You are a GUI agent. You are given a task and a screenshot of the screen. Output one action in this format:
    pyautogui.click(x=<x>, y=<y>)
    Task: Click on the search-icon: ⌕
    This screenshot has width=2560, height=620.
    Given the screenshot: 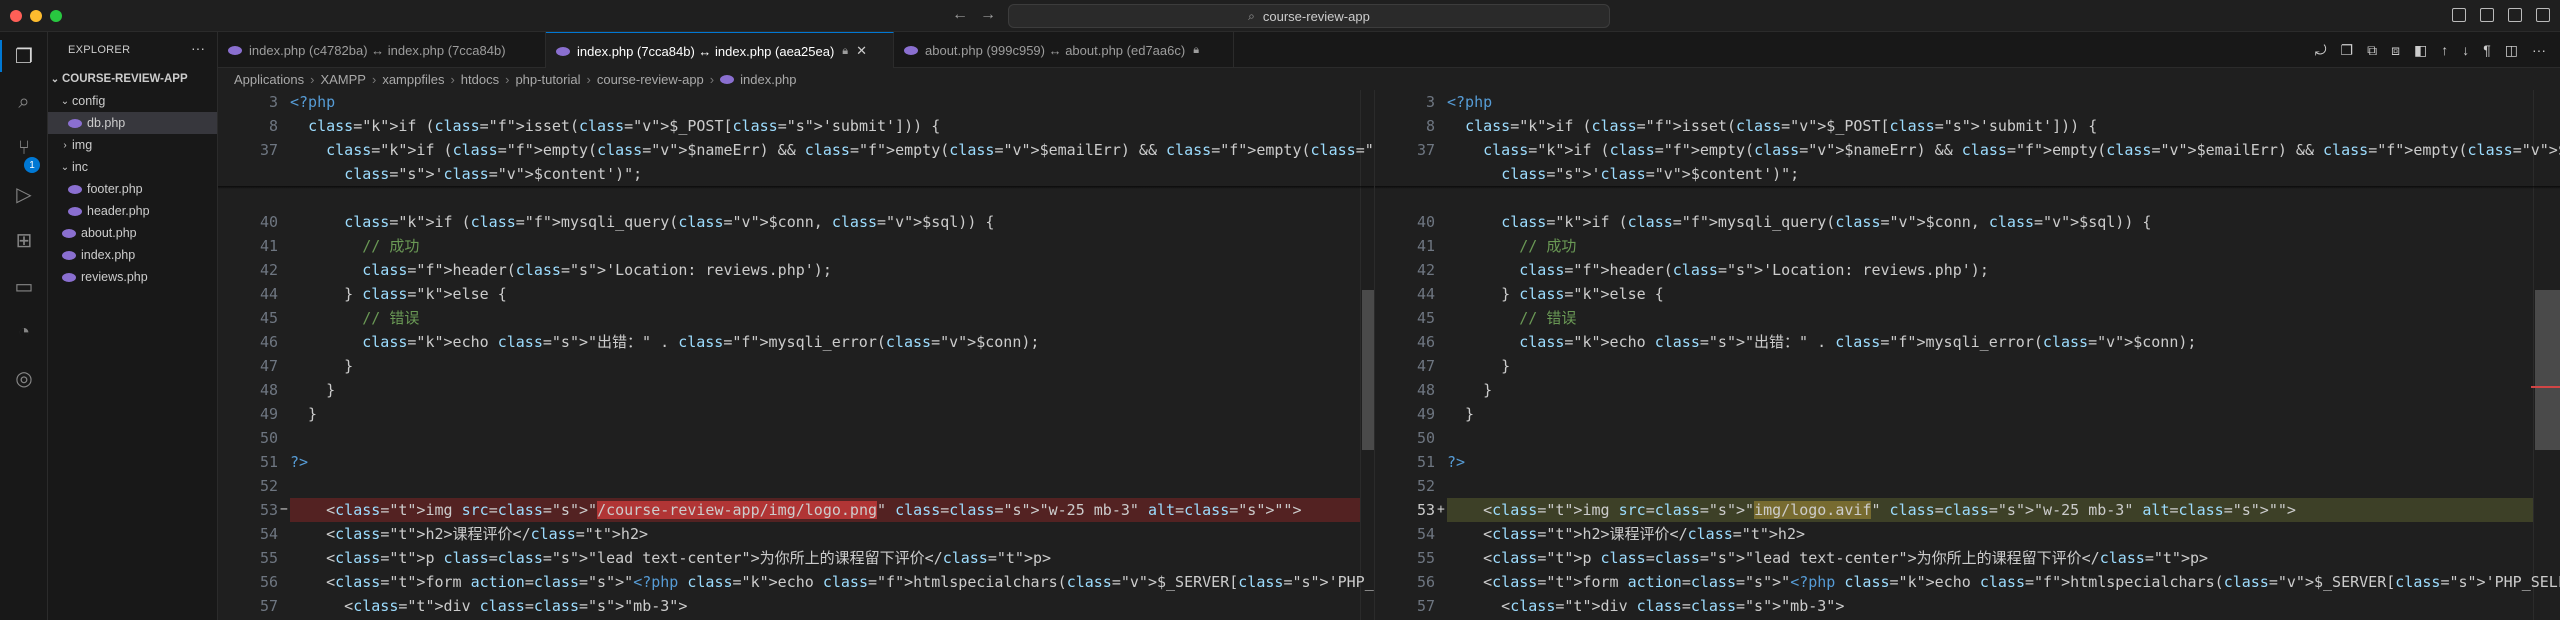 What is the action you would take?
    pyautogui.click(x=24, y=102)
    